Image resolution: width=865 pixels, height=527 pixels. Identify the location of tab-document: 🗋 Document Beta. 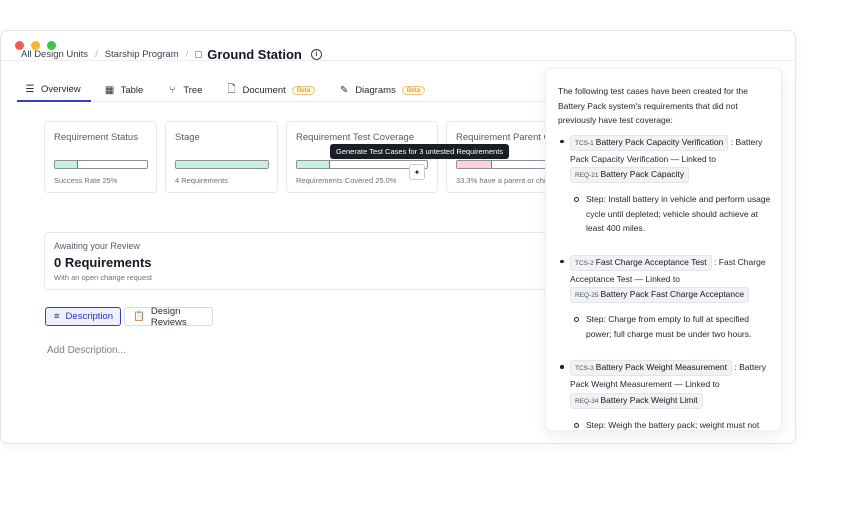
(272, 90).